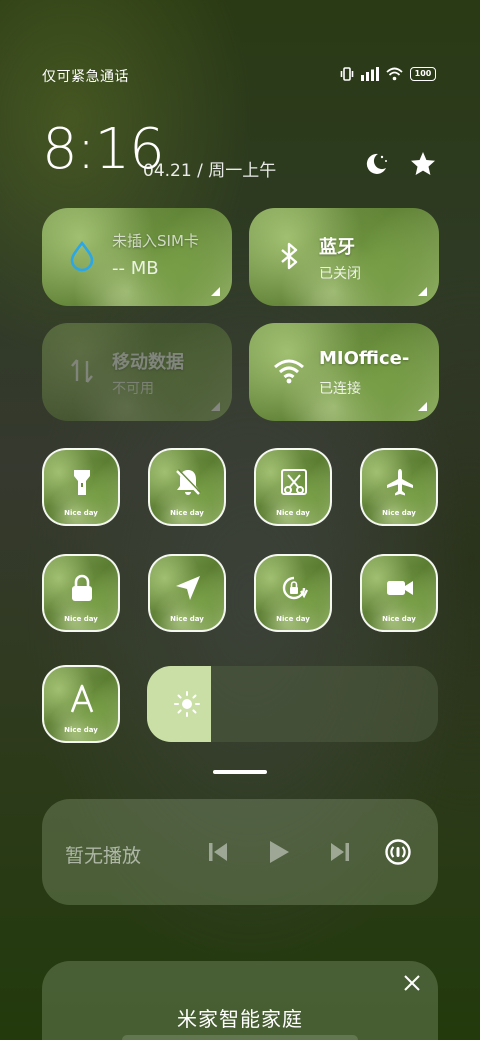 This screenshot has width=480, height=1040. Describe the element at coordinates (148, 362) in the screenshot. I see `mobile-data-title: 移动数据` at that location.